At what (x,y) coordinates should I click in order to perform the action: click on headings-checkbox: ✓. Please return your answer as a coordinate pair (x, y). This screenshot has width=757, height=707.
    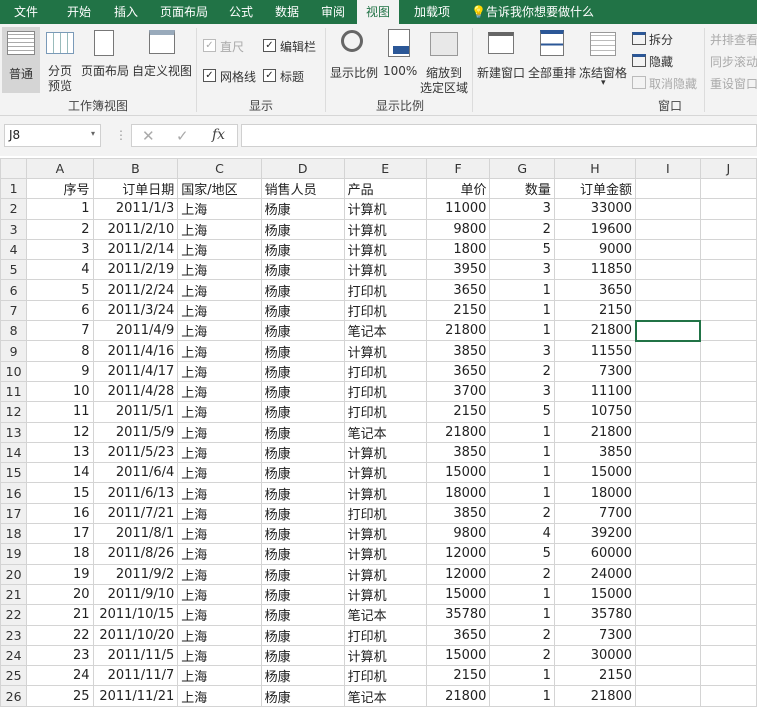
    Looking at the image, I should click on (269, 75).